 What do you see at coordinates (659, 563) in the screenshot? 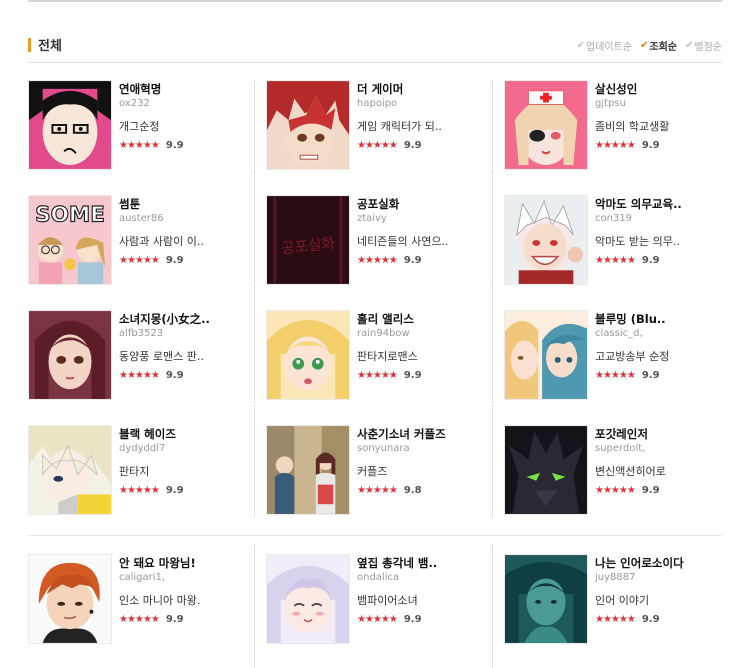
I see `comic-title: 나는 인어로소이다` at bounding box center [659, 563].